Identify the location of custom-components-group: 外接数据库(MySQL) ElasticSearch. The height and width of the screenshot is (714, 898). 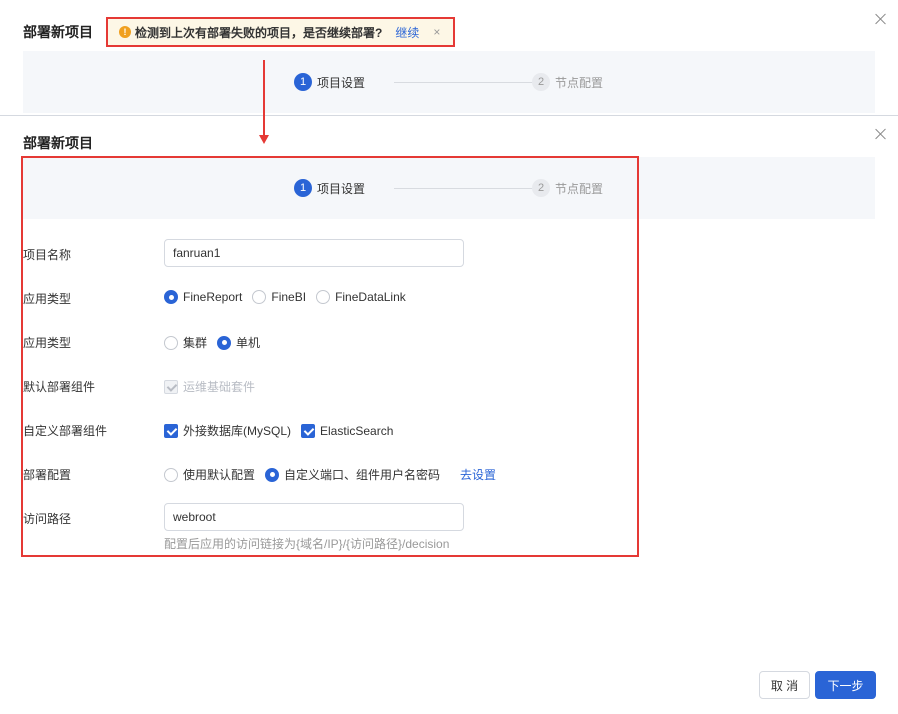
(283, 430).